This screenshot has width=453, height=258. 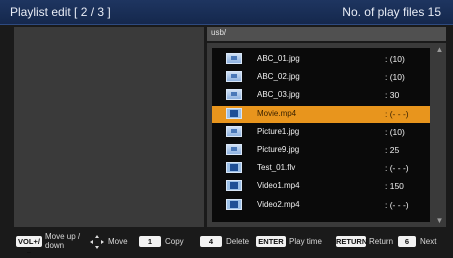 What do you see at coordinates (392, 95) in the screenshot?
I see `play-time-value: : 30` at bounding box center [392, 95].